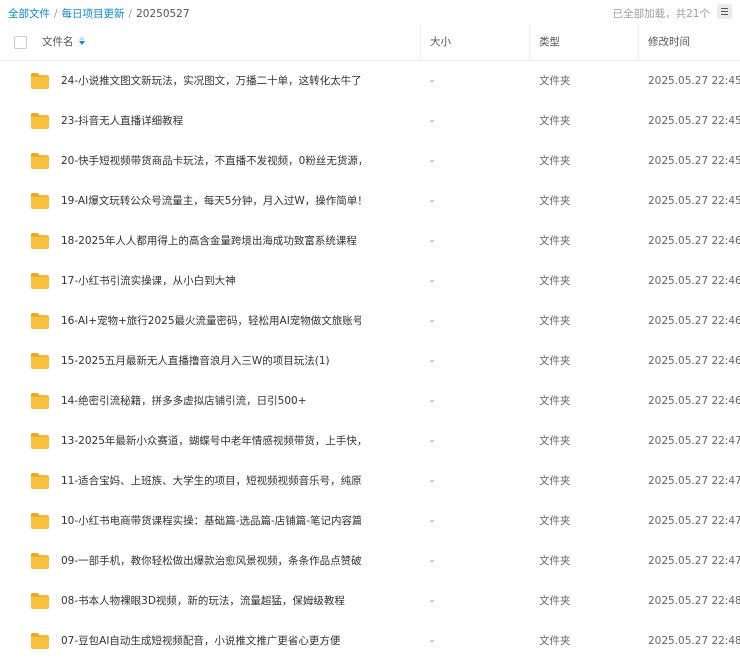 This screenshot has width=740, height=661. Describe the element at coordinates (200, 641) in the screenshot. I see `file-name: 07-豆包AI自动生成短视频配音，小说推文推广更省心更方便` at that location.